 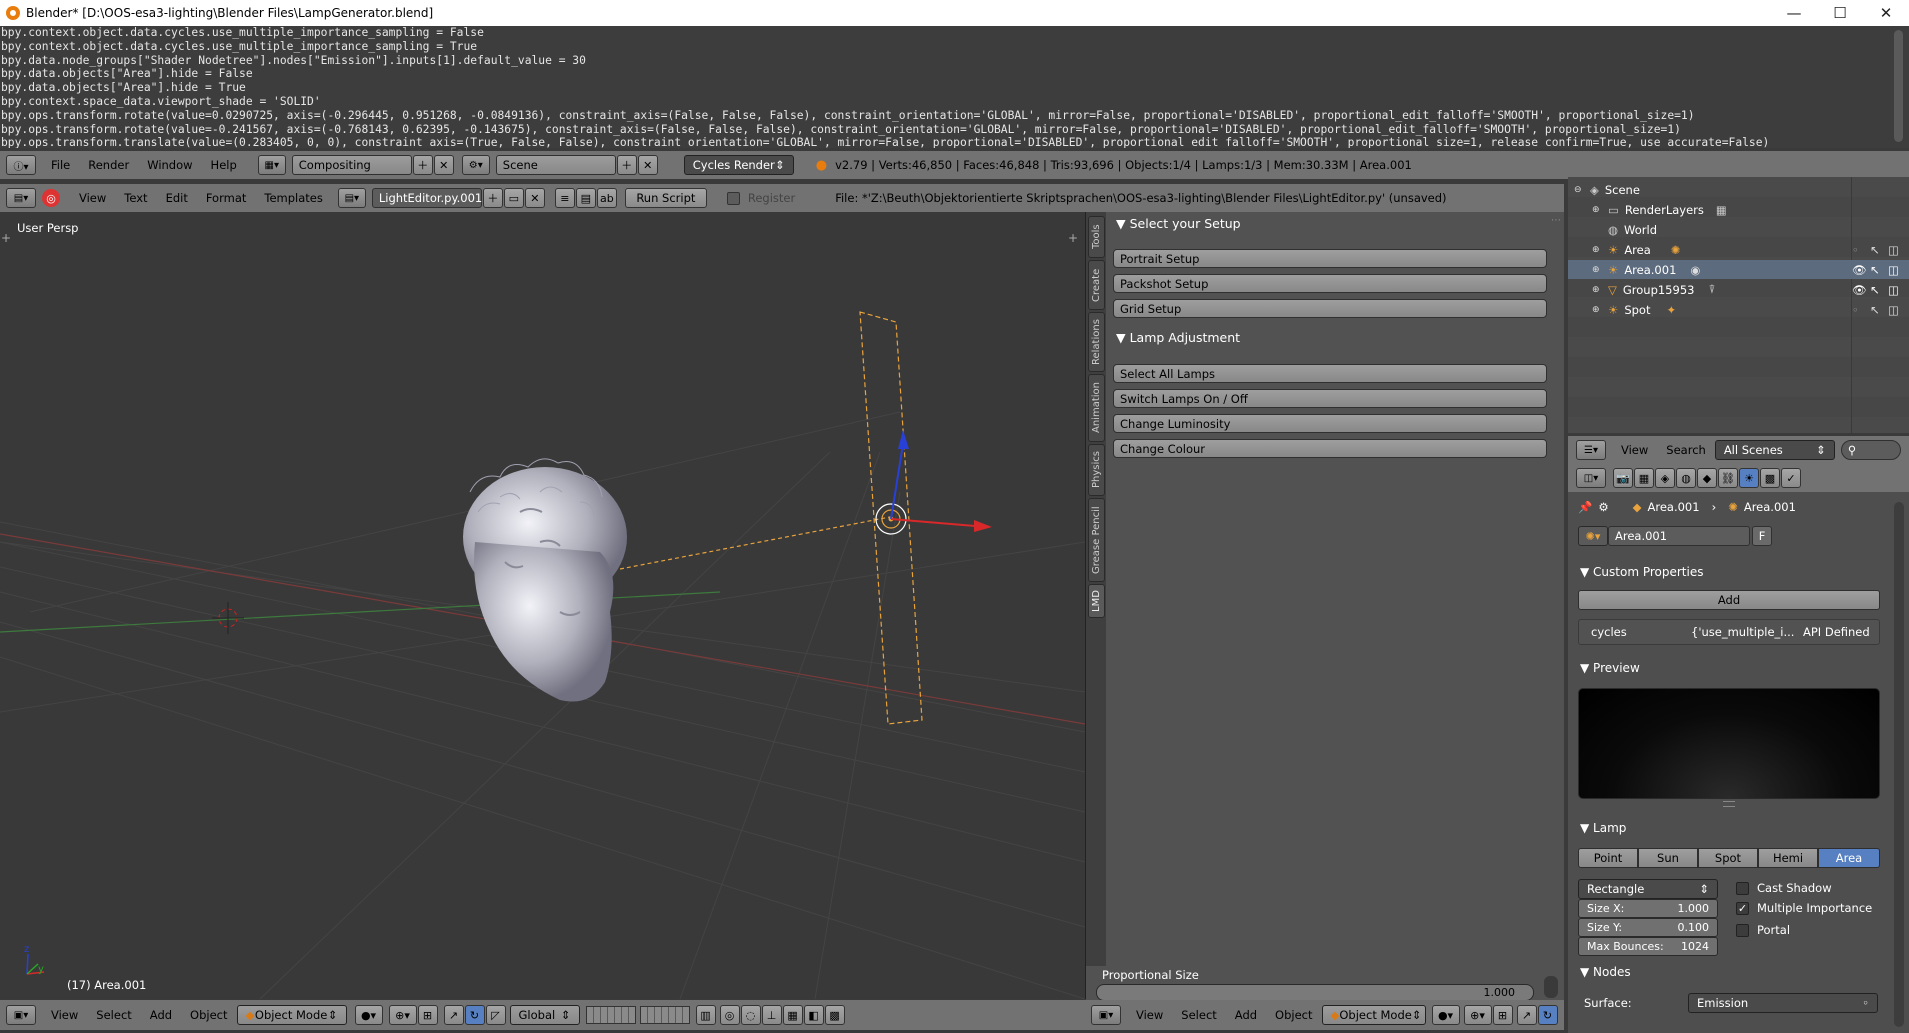 What do you see at coordinates (1648, 908) in the screenshot?
I see `size-x-field: Size X: 1.000` at bounding box center [1648, 908].